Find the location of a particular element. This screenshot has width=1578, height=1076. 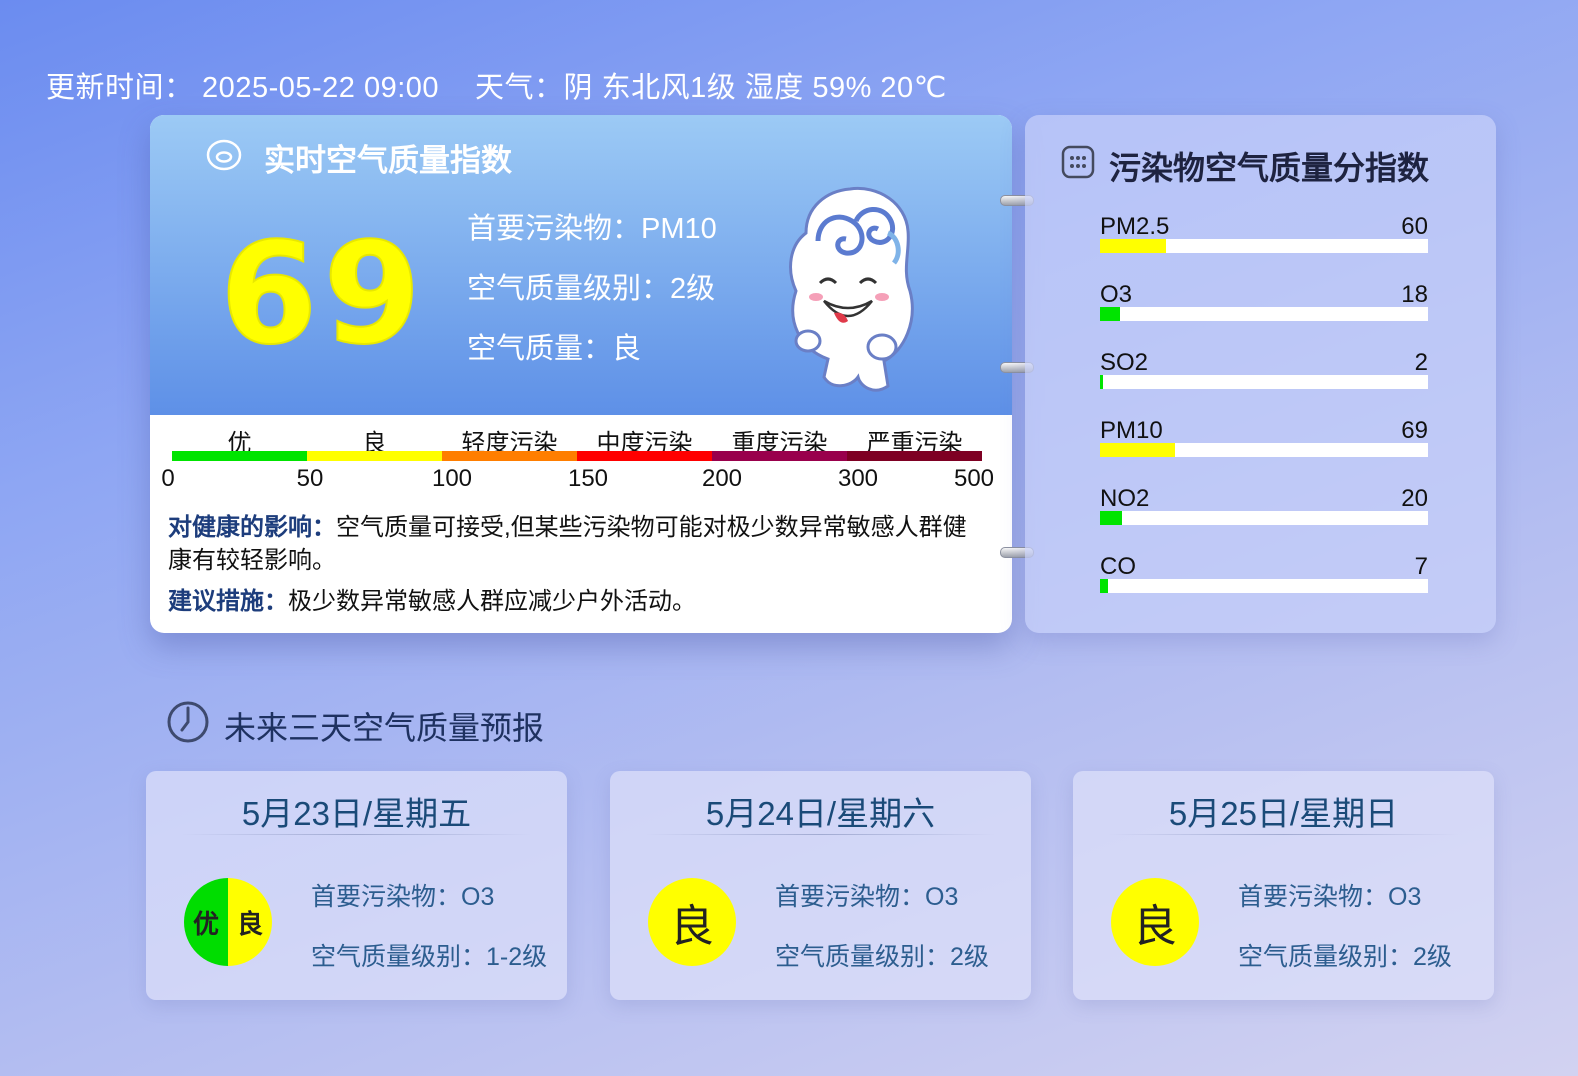

scale-label-severe: 严重污染 is located at coordinates (914, 443).